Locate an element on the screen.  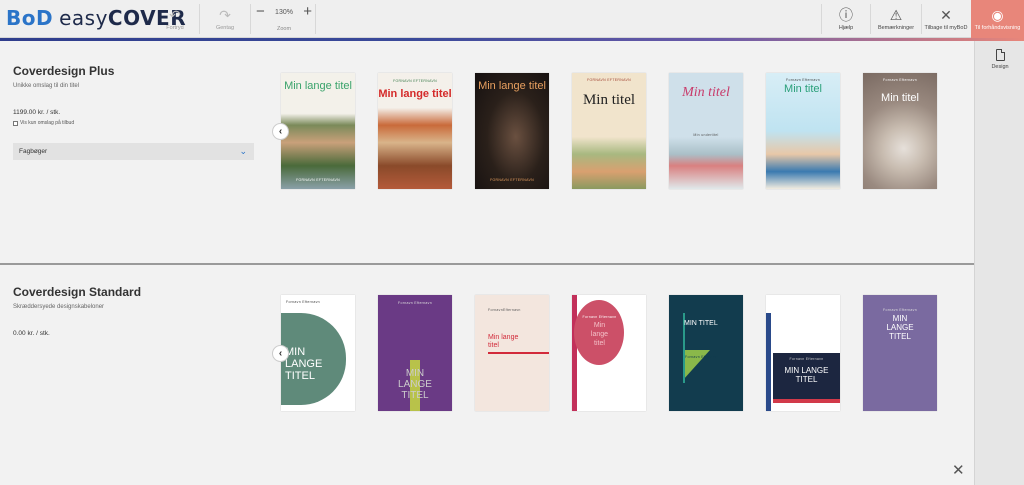
redo-button: ↷ Gentag is located at coordinates (225, 19).